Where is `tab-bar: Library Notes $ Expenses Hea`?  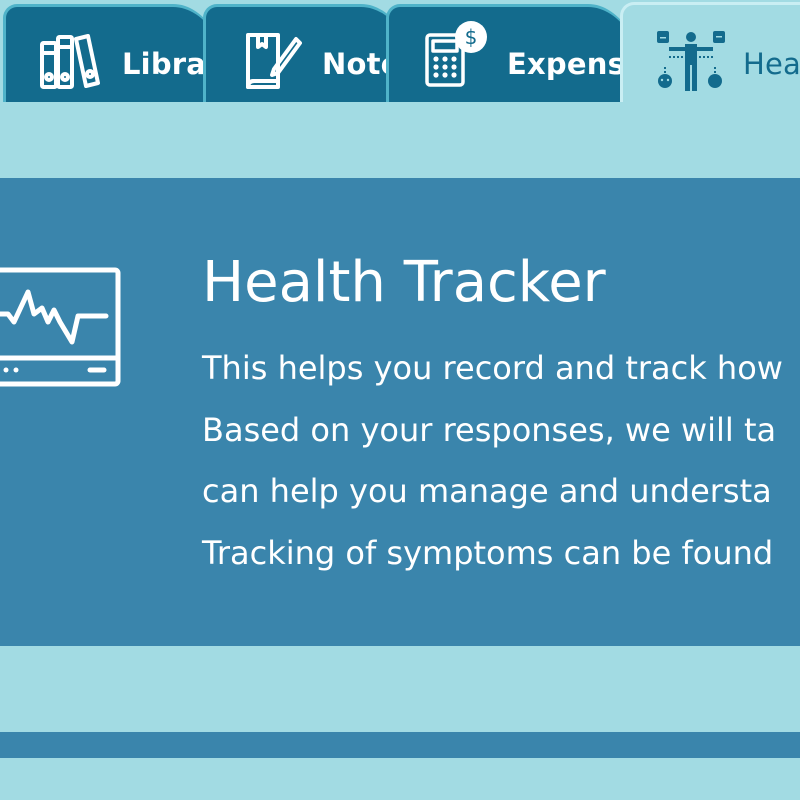
tab-bar: Library Notes $ Expenses Hea is located at coordinates (400, 51).